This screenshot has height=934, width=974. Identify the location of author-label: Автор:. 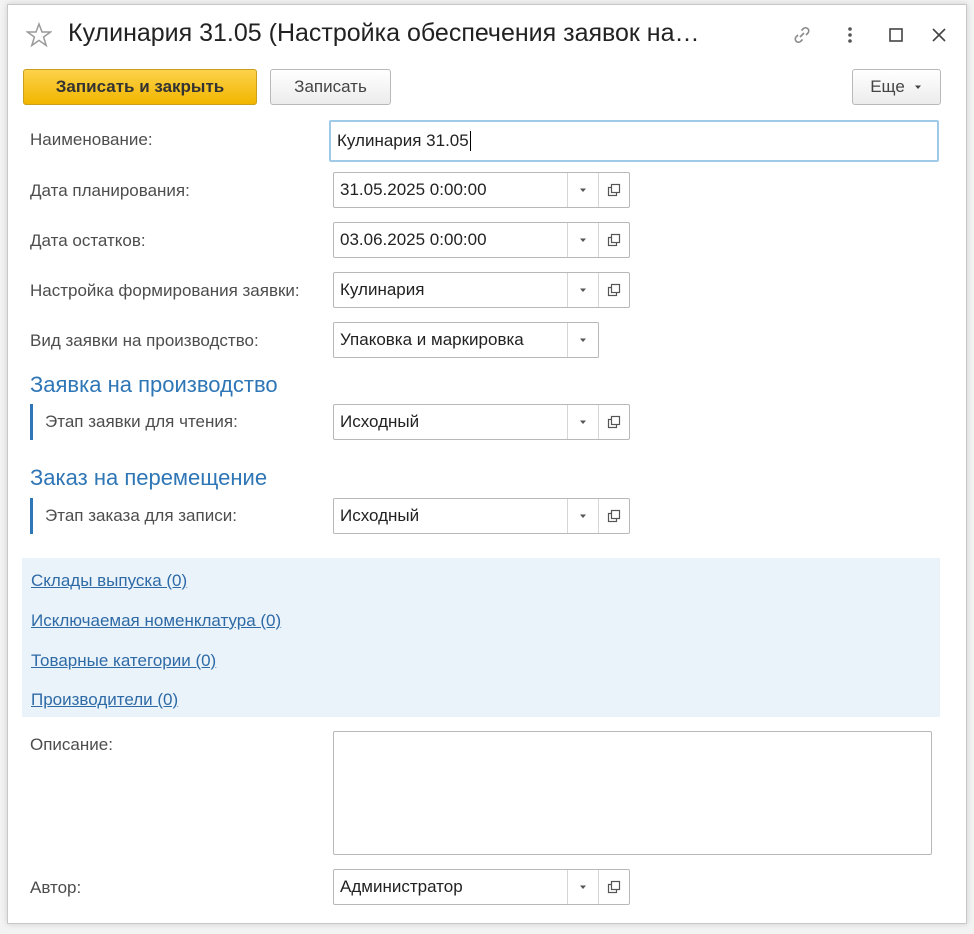
(56, 887).